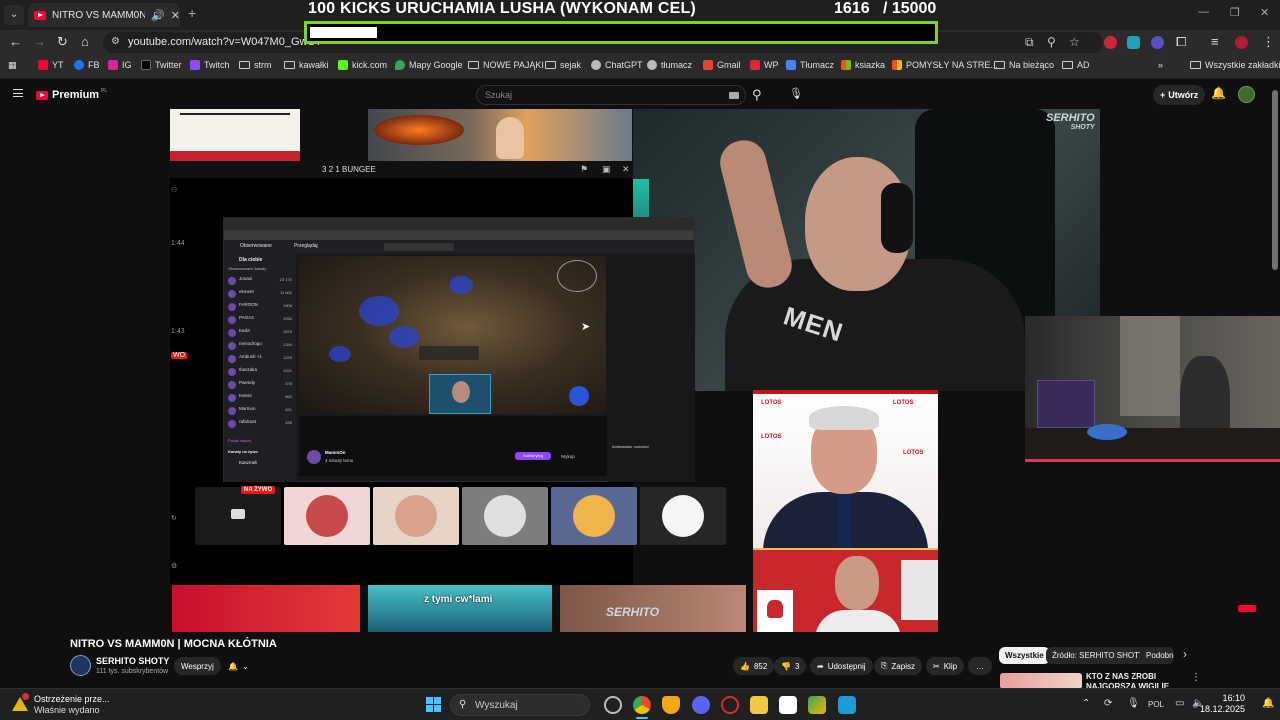 This screenshot has width=1280, height=720. Describe the element at coordinates (51, 65) in the screenshot. I see `bookmark-item: YT` at that location.